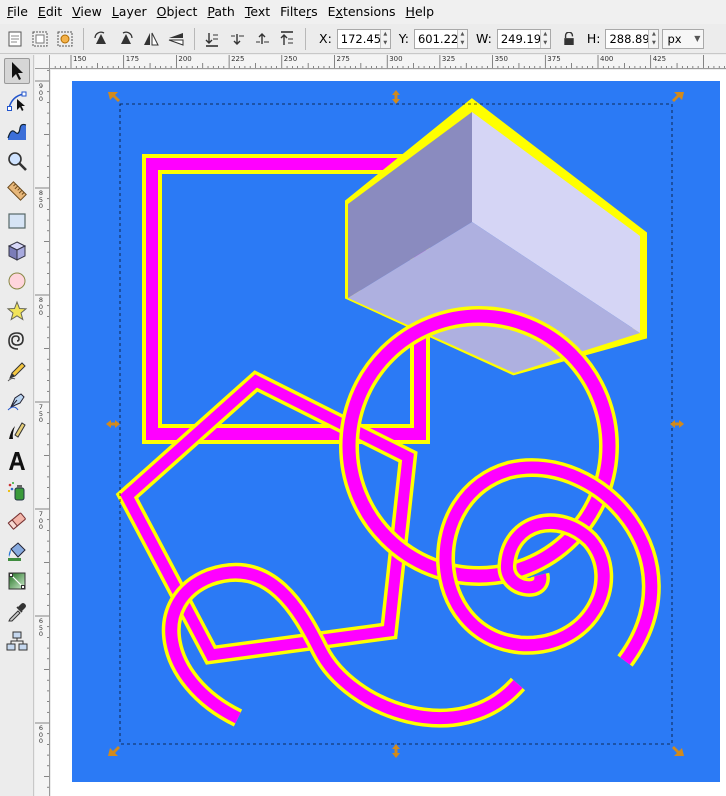  I want to click on menu-edit: Edit, so click(50, 12).